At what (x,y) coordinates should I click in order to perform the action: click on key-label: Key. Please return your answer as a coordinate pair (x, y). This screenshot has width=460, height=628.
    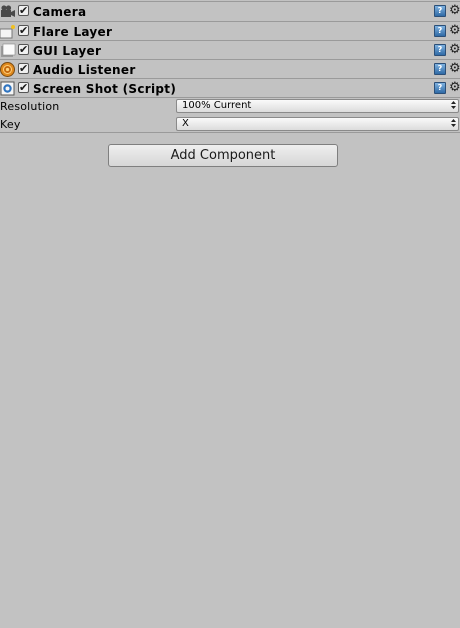
    Looking at the image, I should click on (10, 124).